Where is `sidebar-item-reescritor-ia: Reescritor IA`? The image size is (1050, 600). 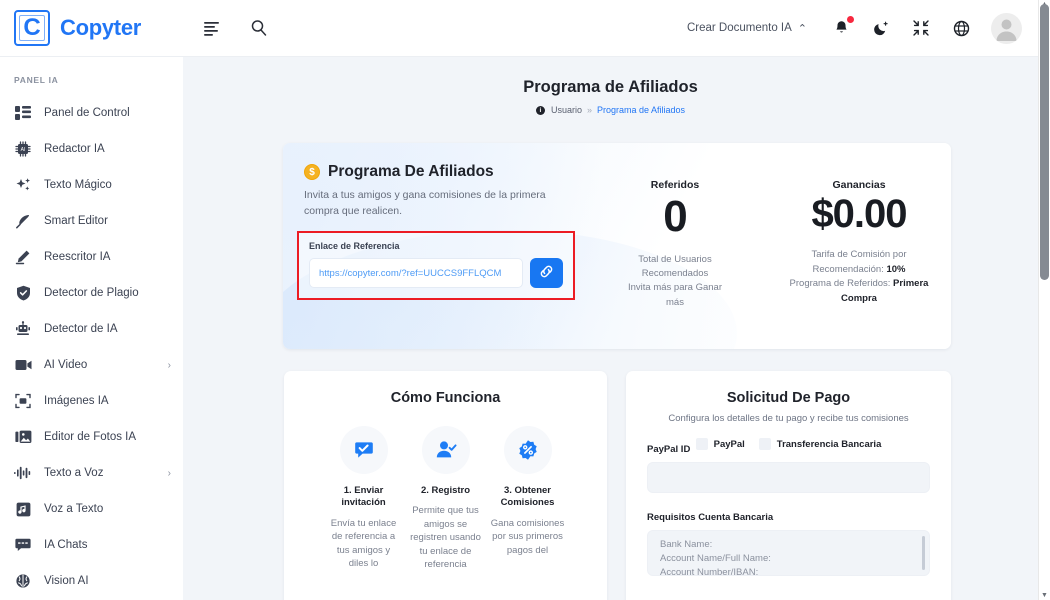
sidebar-item-reescritor-ia: Reescritor IA is located at coordinates (91, 257).